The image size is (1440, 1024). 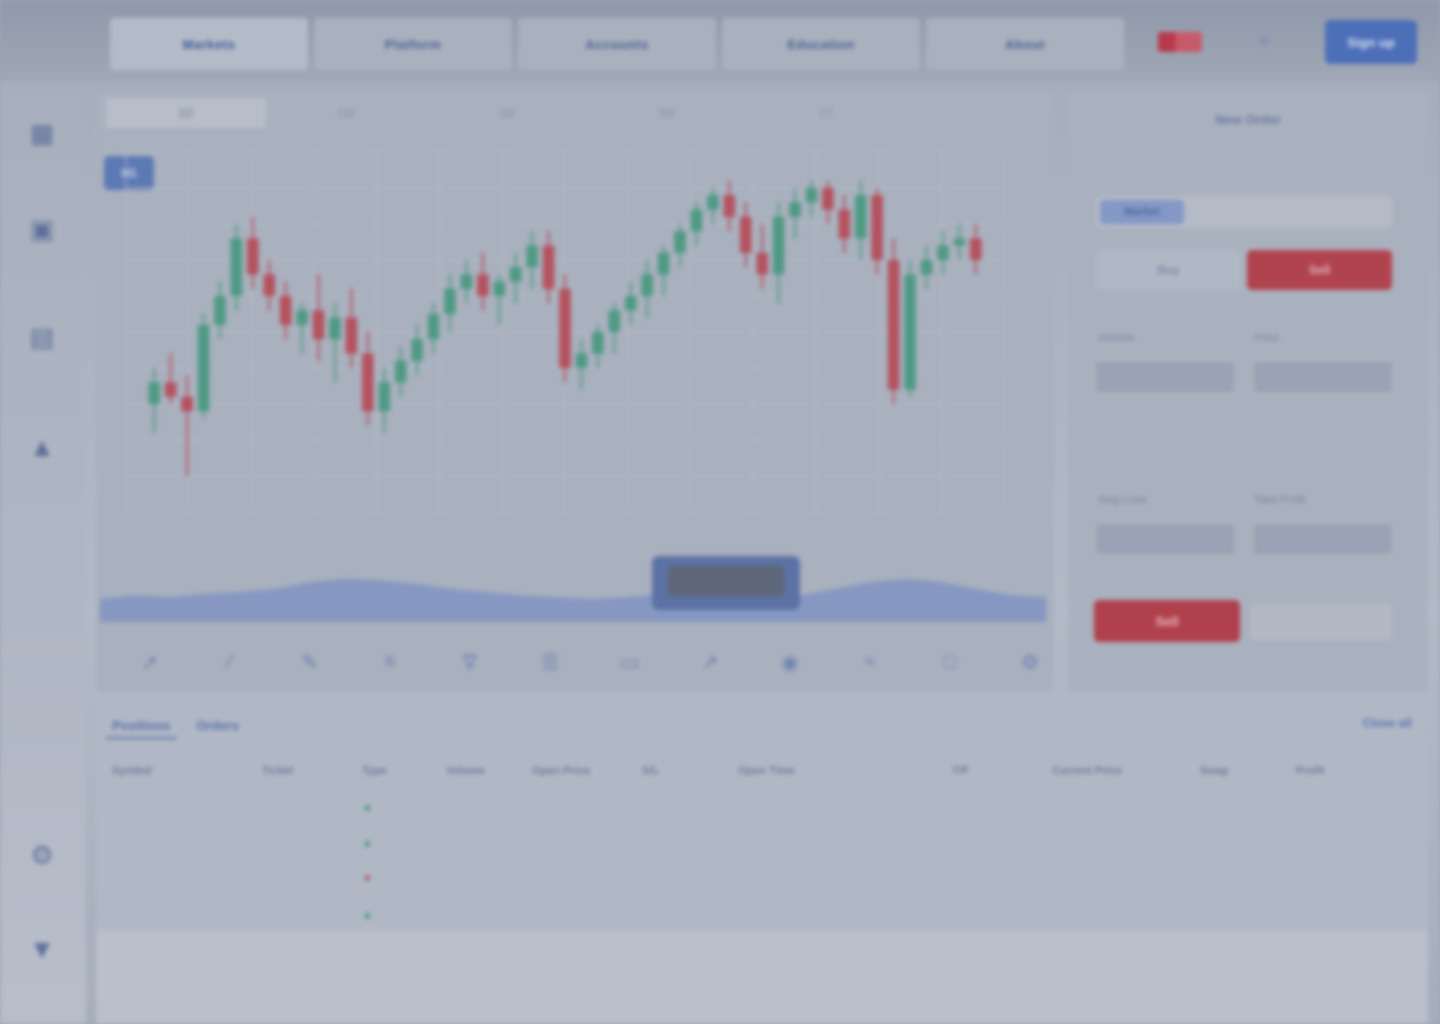 I want to click on buy-button: Buy, so click(x=1168, y=270).